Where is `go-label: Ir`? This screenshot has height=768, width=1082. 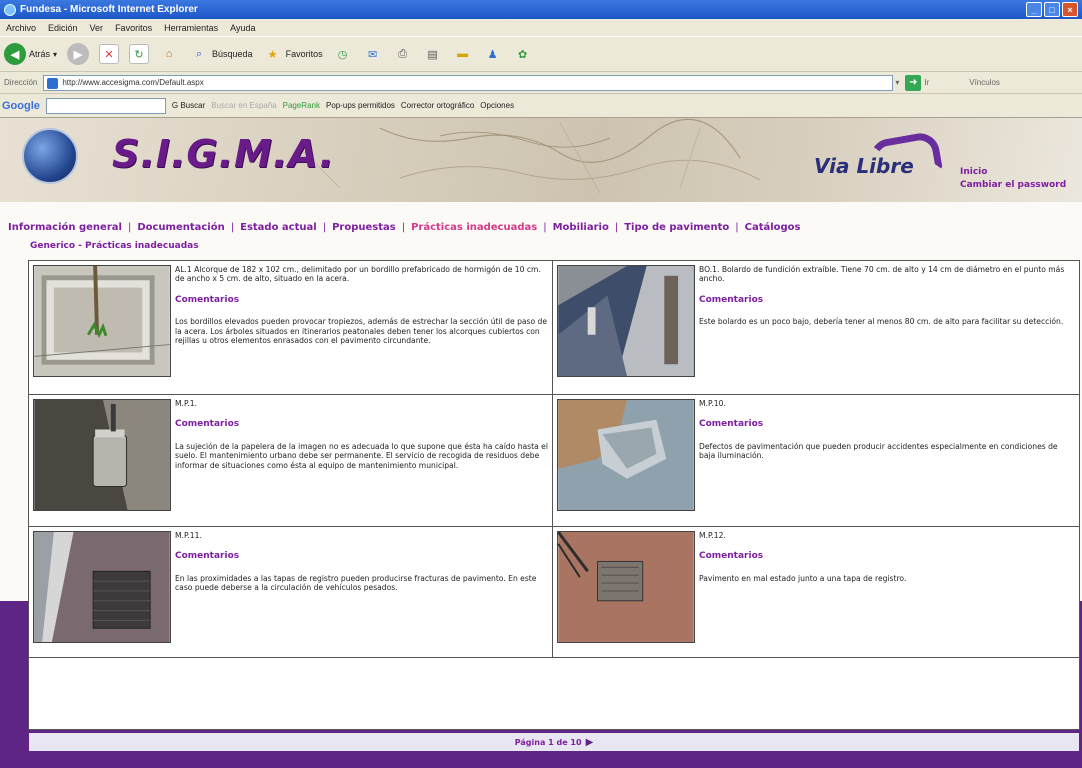
go-label: Ir is located at coordinates (926, 82).